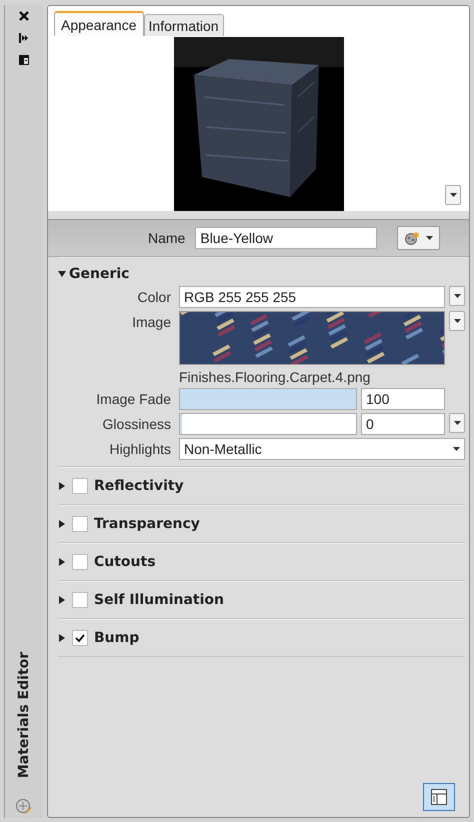 This screenshot has height=822, width=474. I want to click on name-field: Blue-Yellow, so click(286, 238).